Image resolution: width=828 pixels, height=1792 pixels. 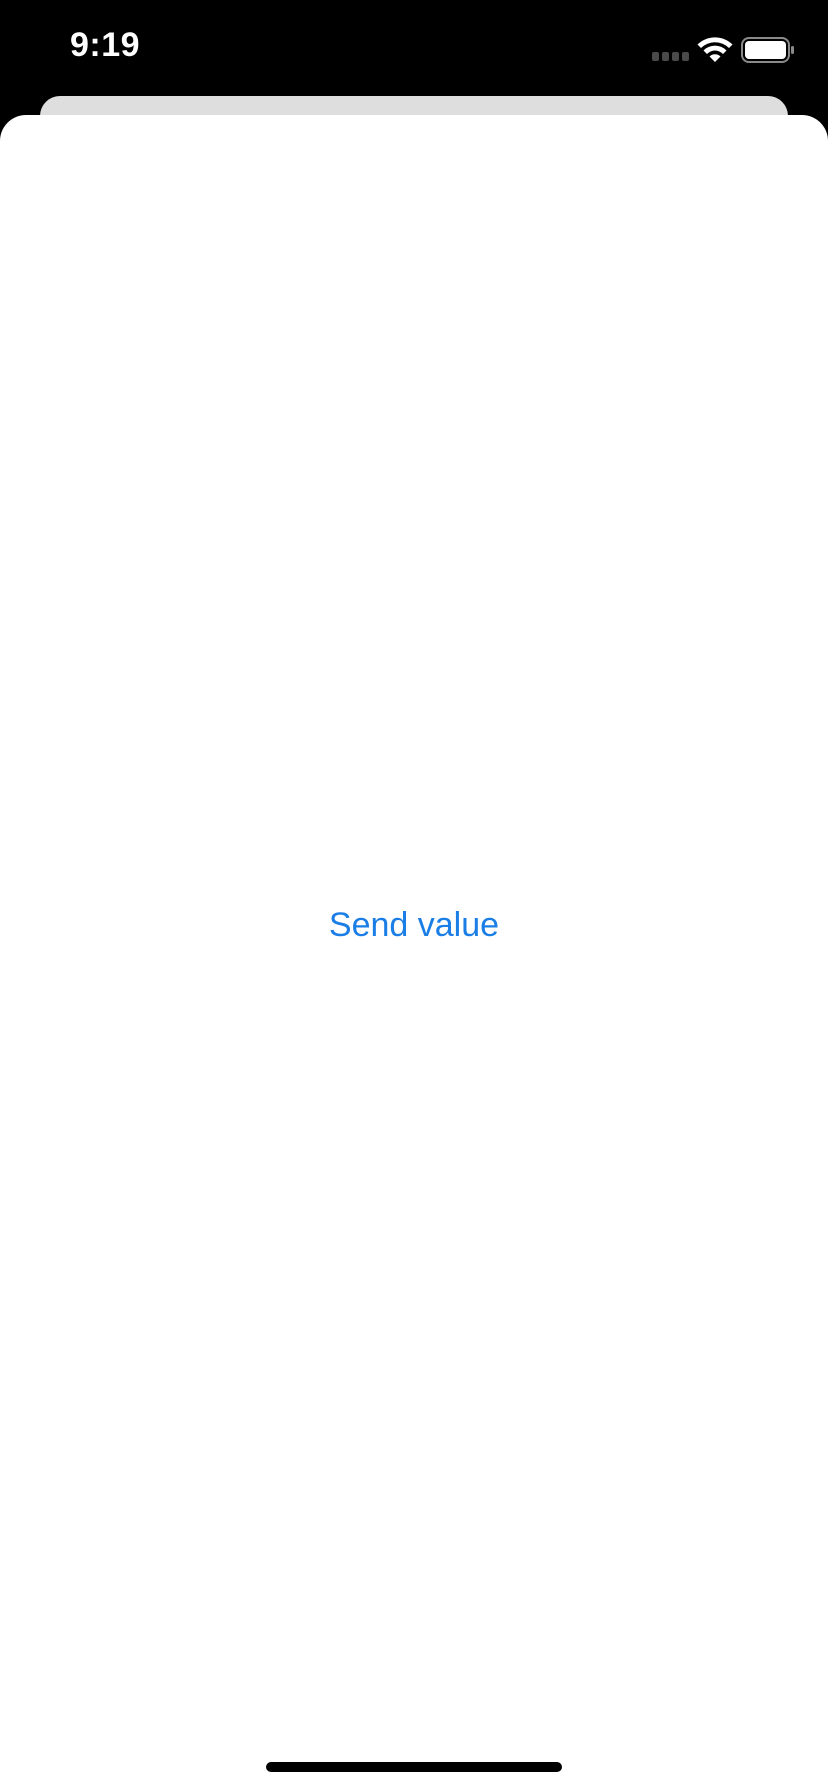 I want to click on status-bar: 9:19, so click(x=414, y=48).